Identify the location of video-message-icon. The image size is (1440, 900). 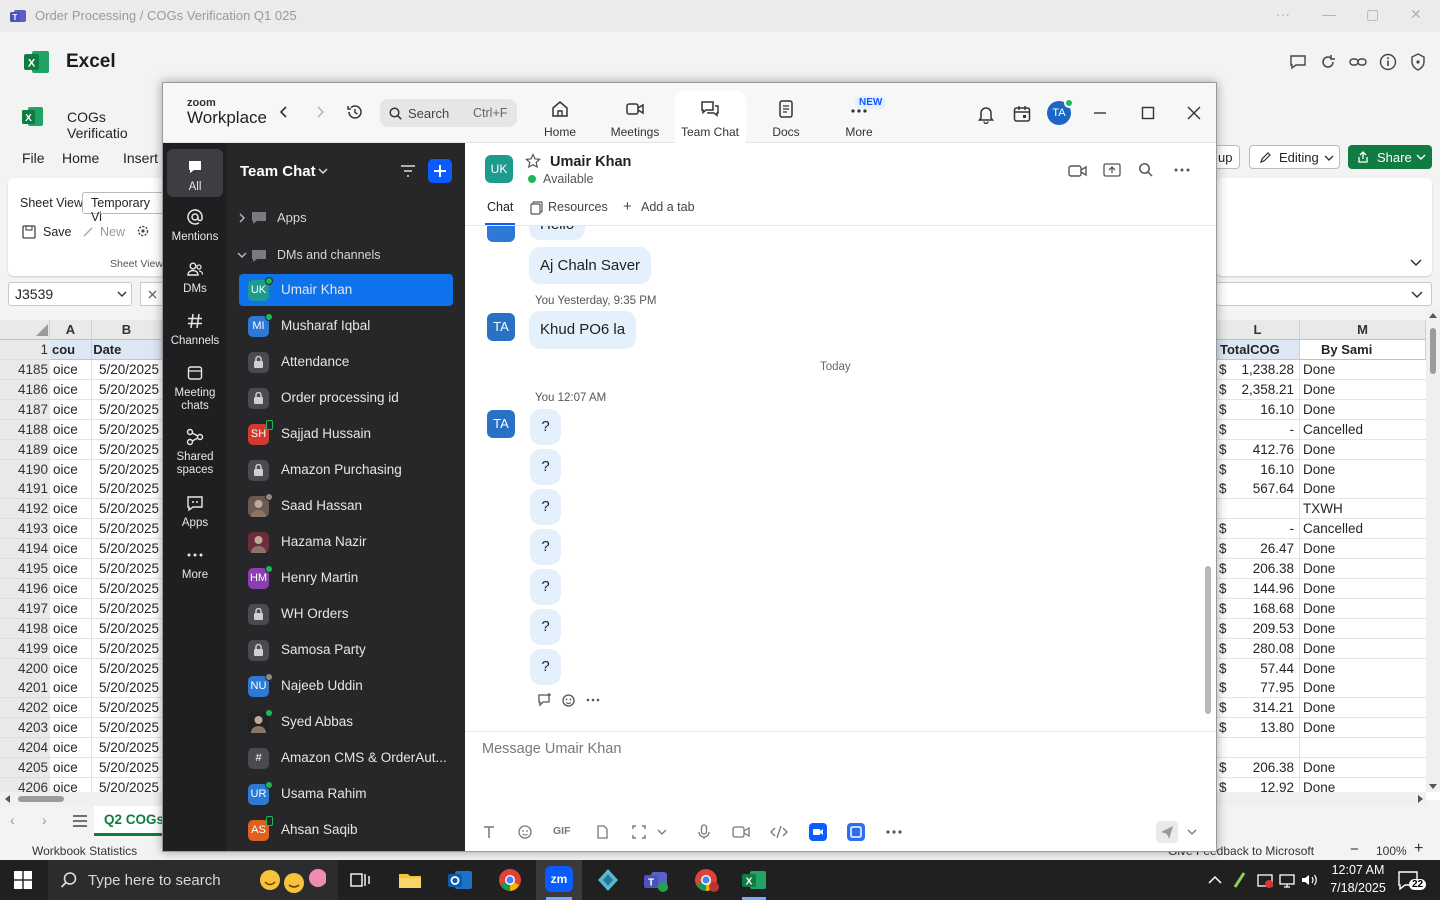
(741, 832).